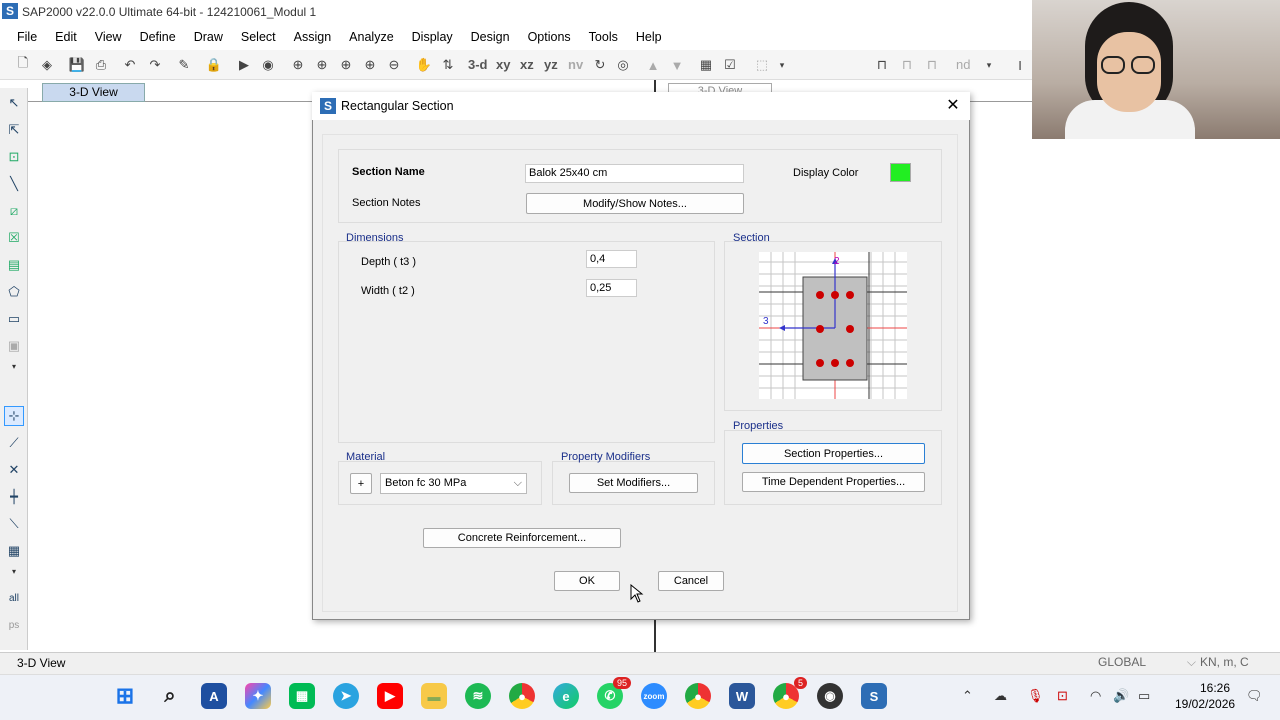  I want to click on pan-hand-icon: ✋, so click(424, 65).